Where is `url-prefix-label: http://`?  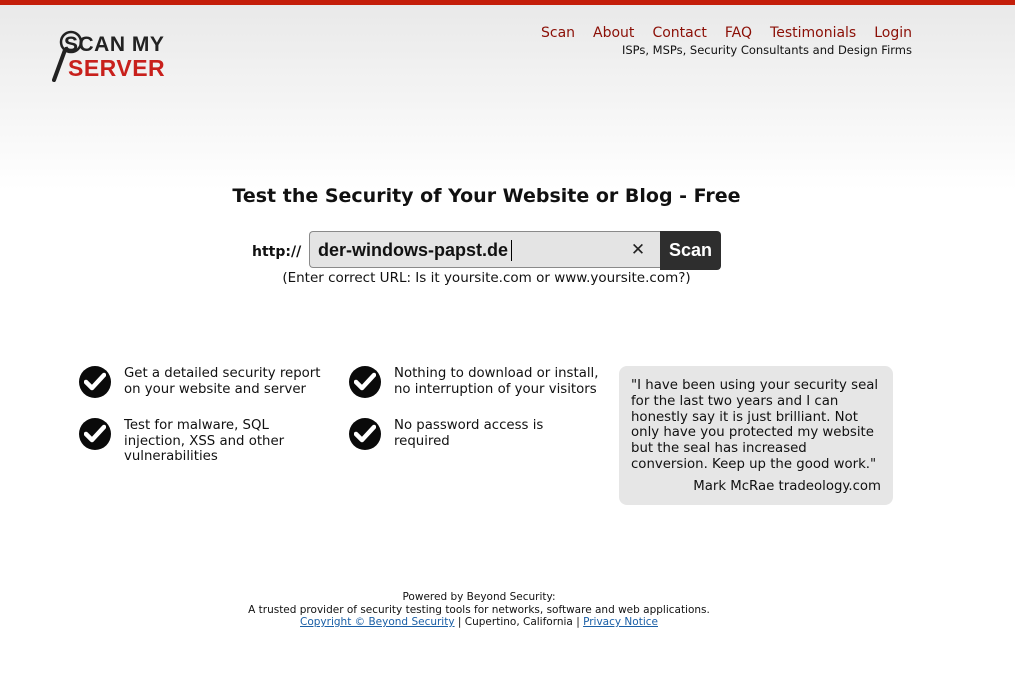
url-prefix-label: http:// is located at coordinates (277, 252).